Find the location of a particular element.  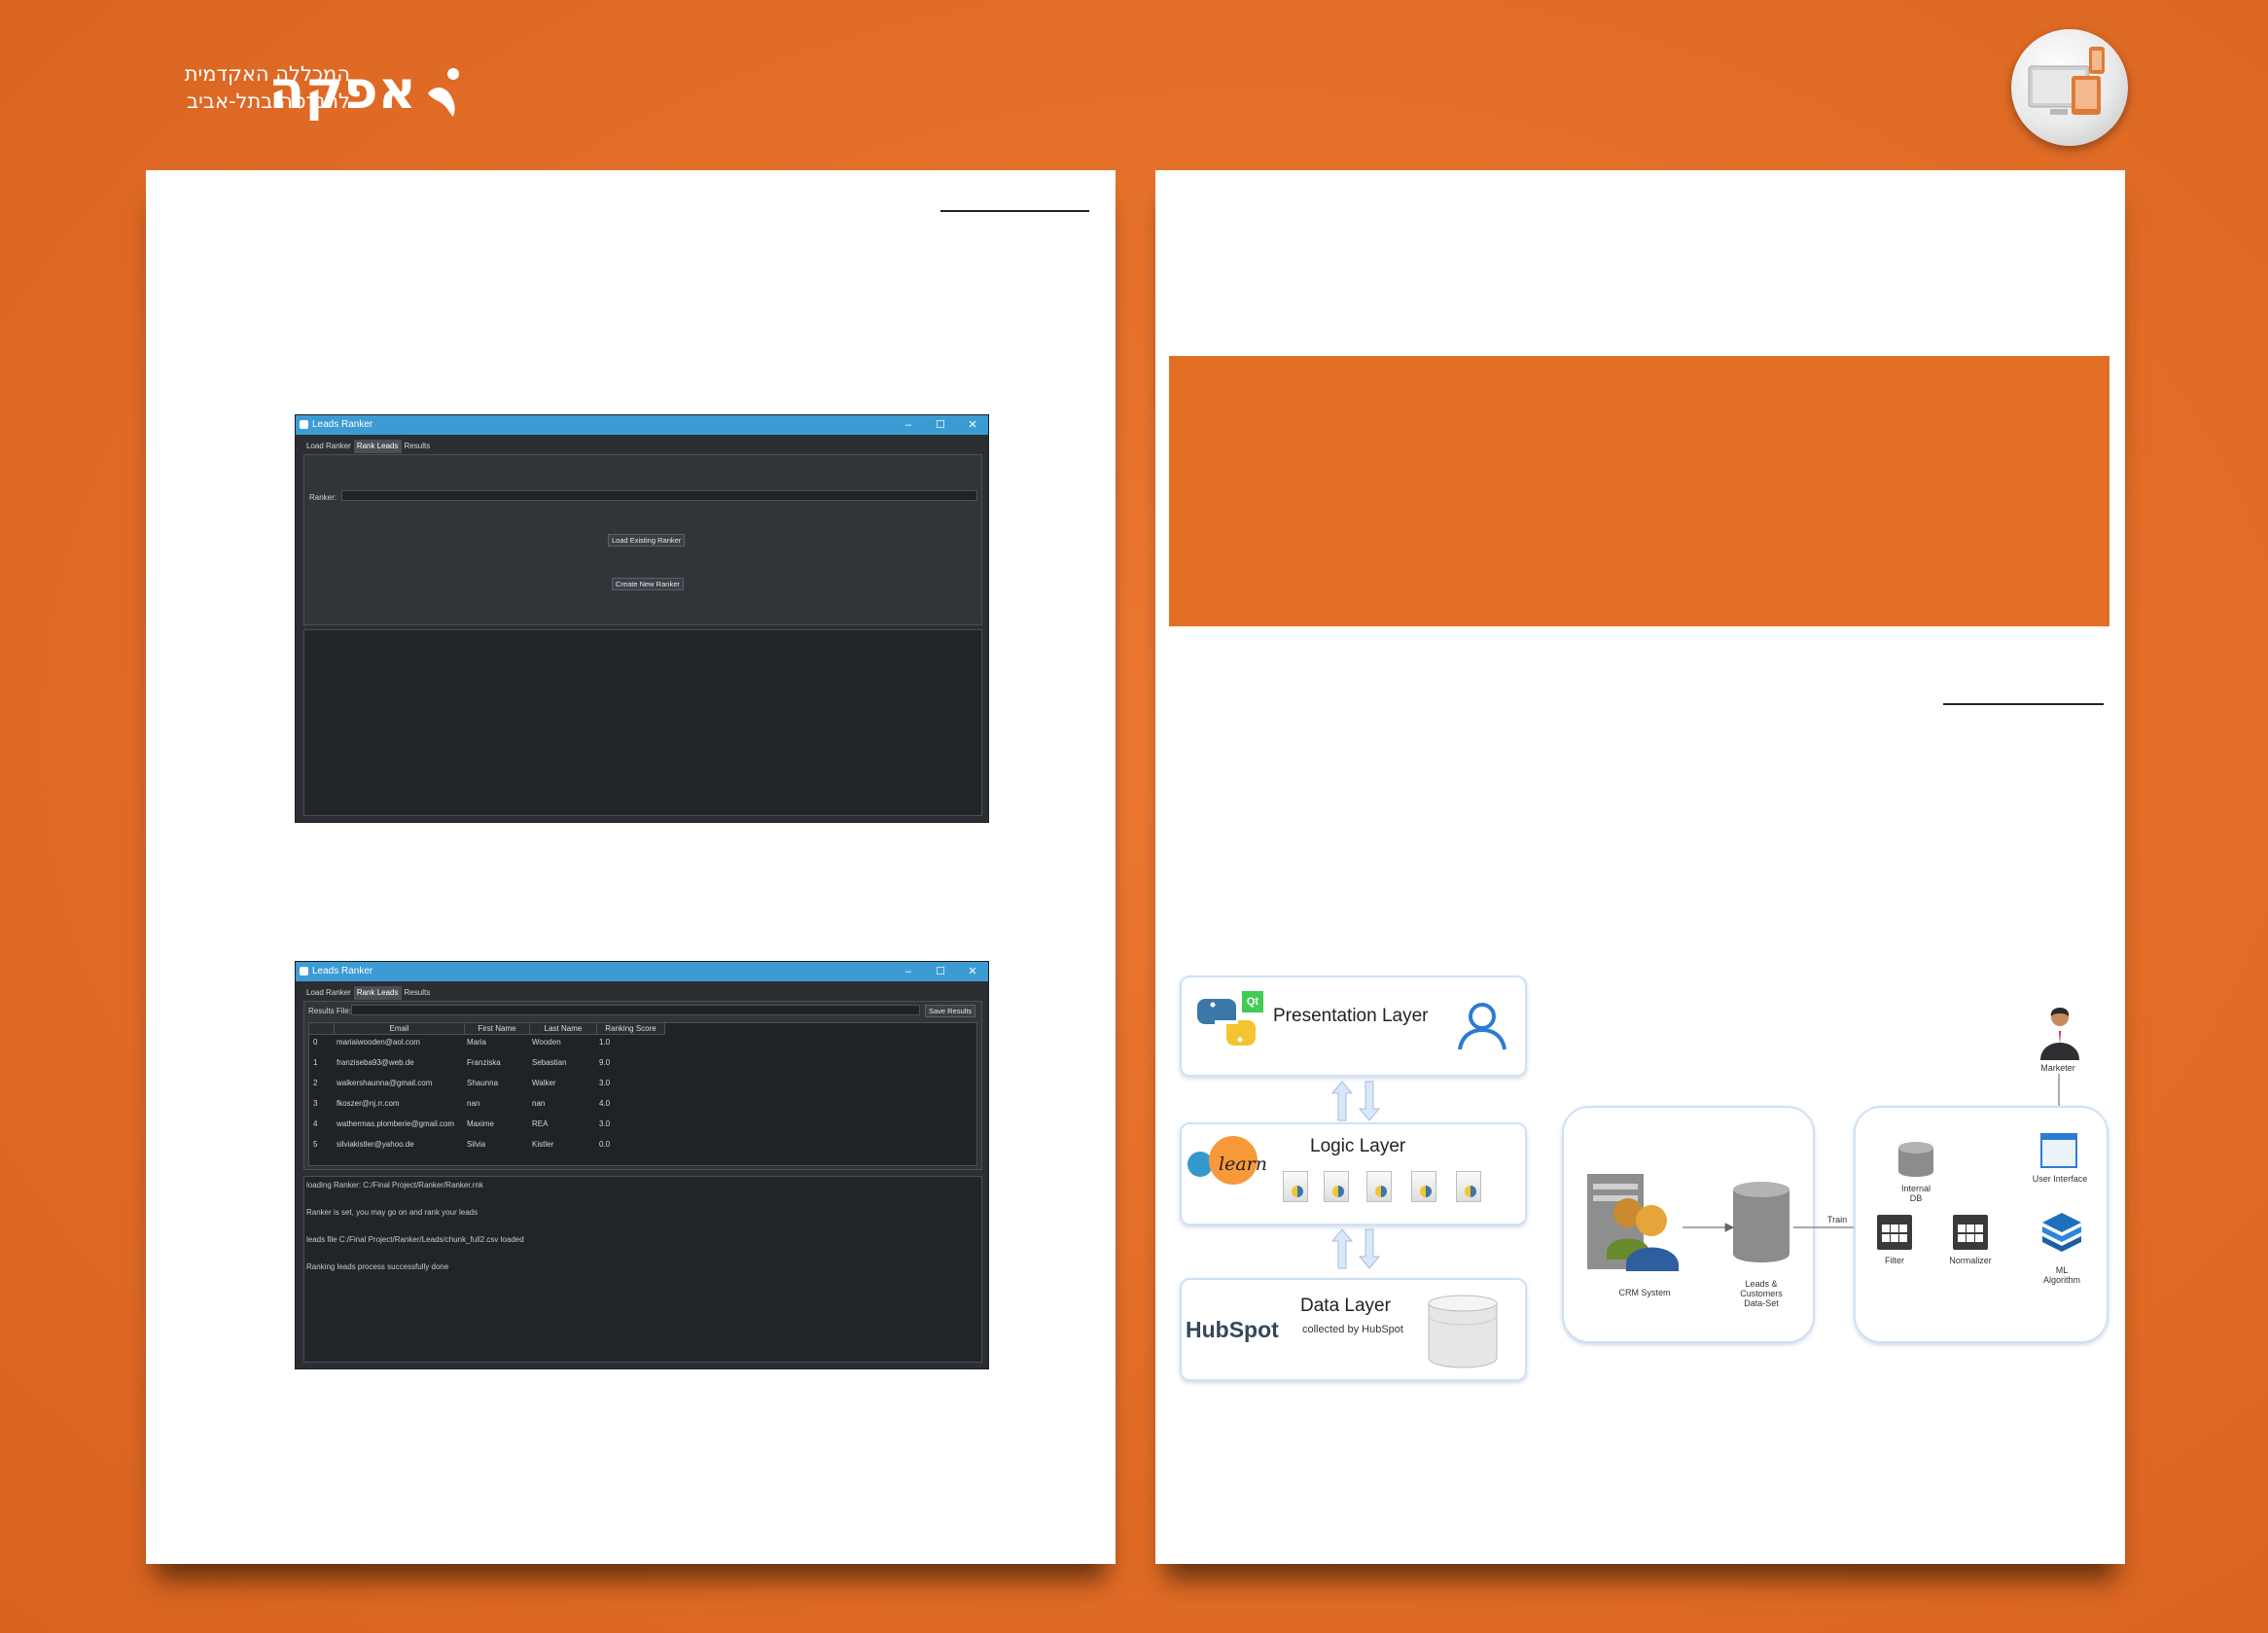

logic-layer-title: Logic Layer is located at coordinates (1358, 1146).